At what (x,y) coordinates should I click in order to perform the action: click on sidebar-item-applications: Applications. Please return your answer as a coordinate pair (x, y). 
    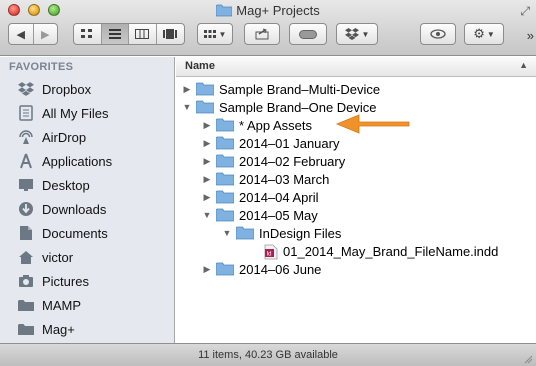
    Looking at the image, I should click on (64, 161).